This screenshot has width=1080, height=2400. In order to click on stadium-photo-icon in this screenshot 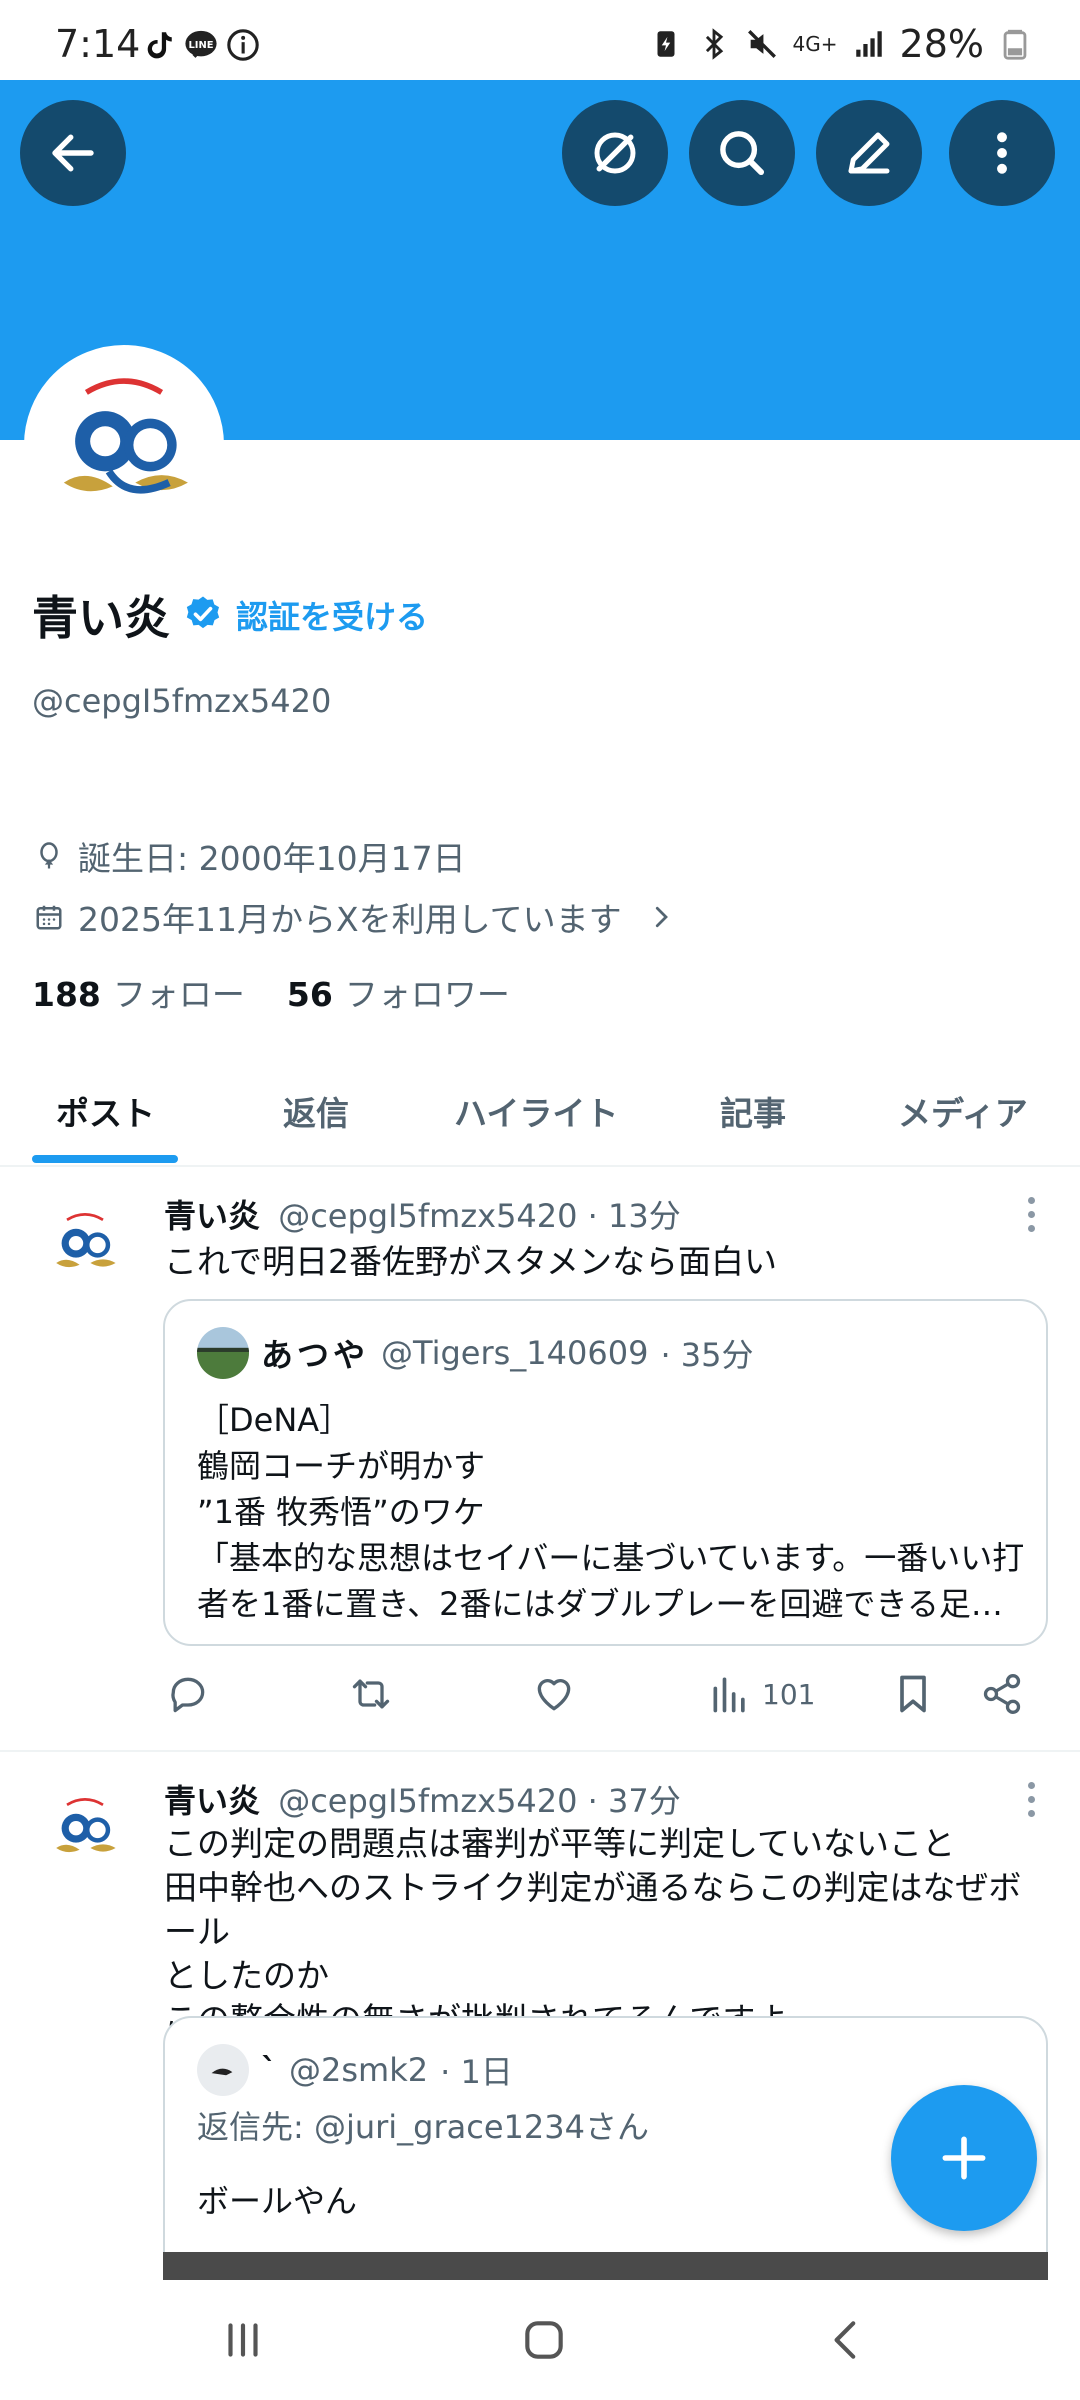, I will do `click(223, 1353)`.